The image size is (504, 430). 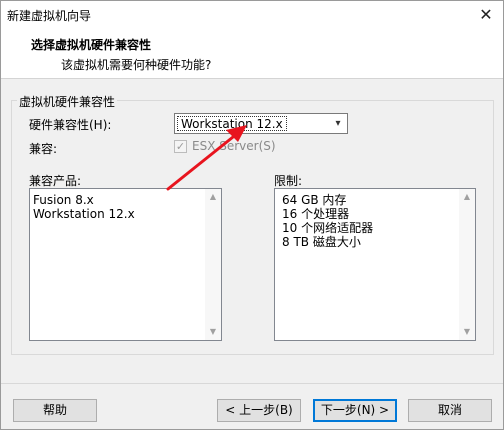 What do you see at coordinates (125, 200) in the screenshot?
I see `list-item: Fusion 8.x` at bounding box center [125, 200].